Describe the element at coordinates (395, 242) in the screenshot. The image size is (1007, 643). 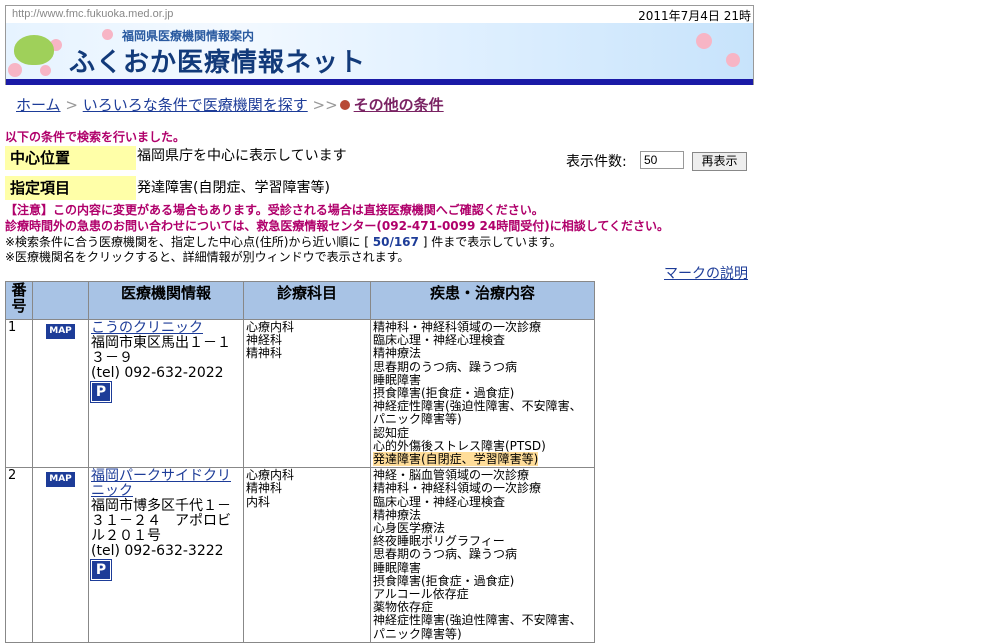
I see `result-count: 50/167` at that location.